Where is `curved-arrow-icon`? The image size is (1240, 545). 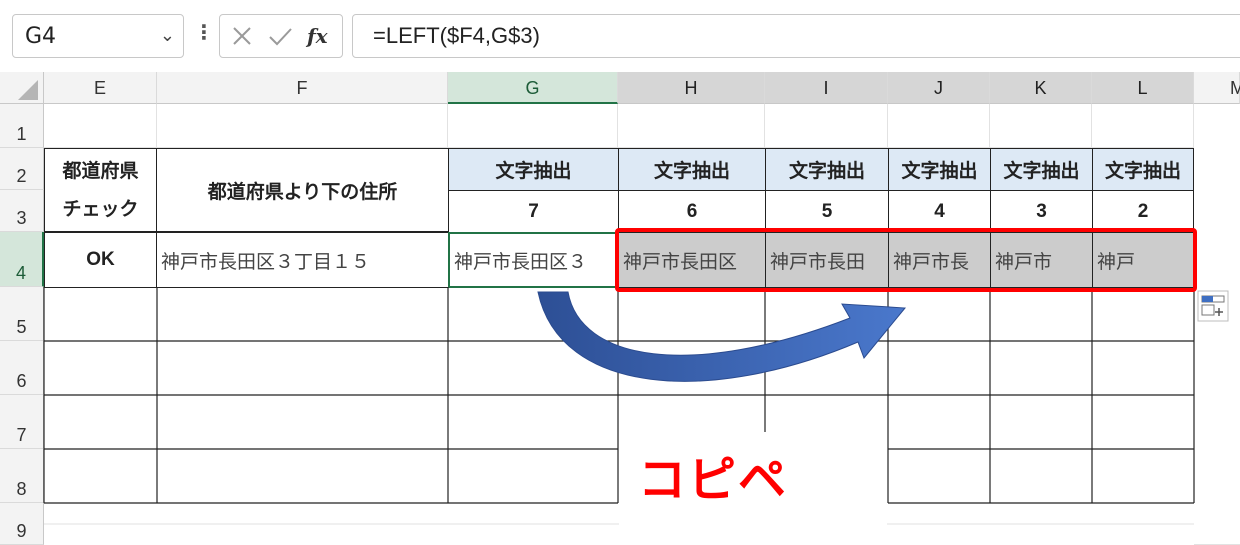
curved-arrow-icon is located at coordinates (722, 336).